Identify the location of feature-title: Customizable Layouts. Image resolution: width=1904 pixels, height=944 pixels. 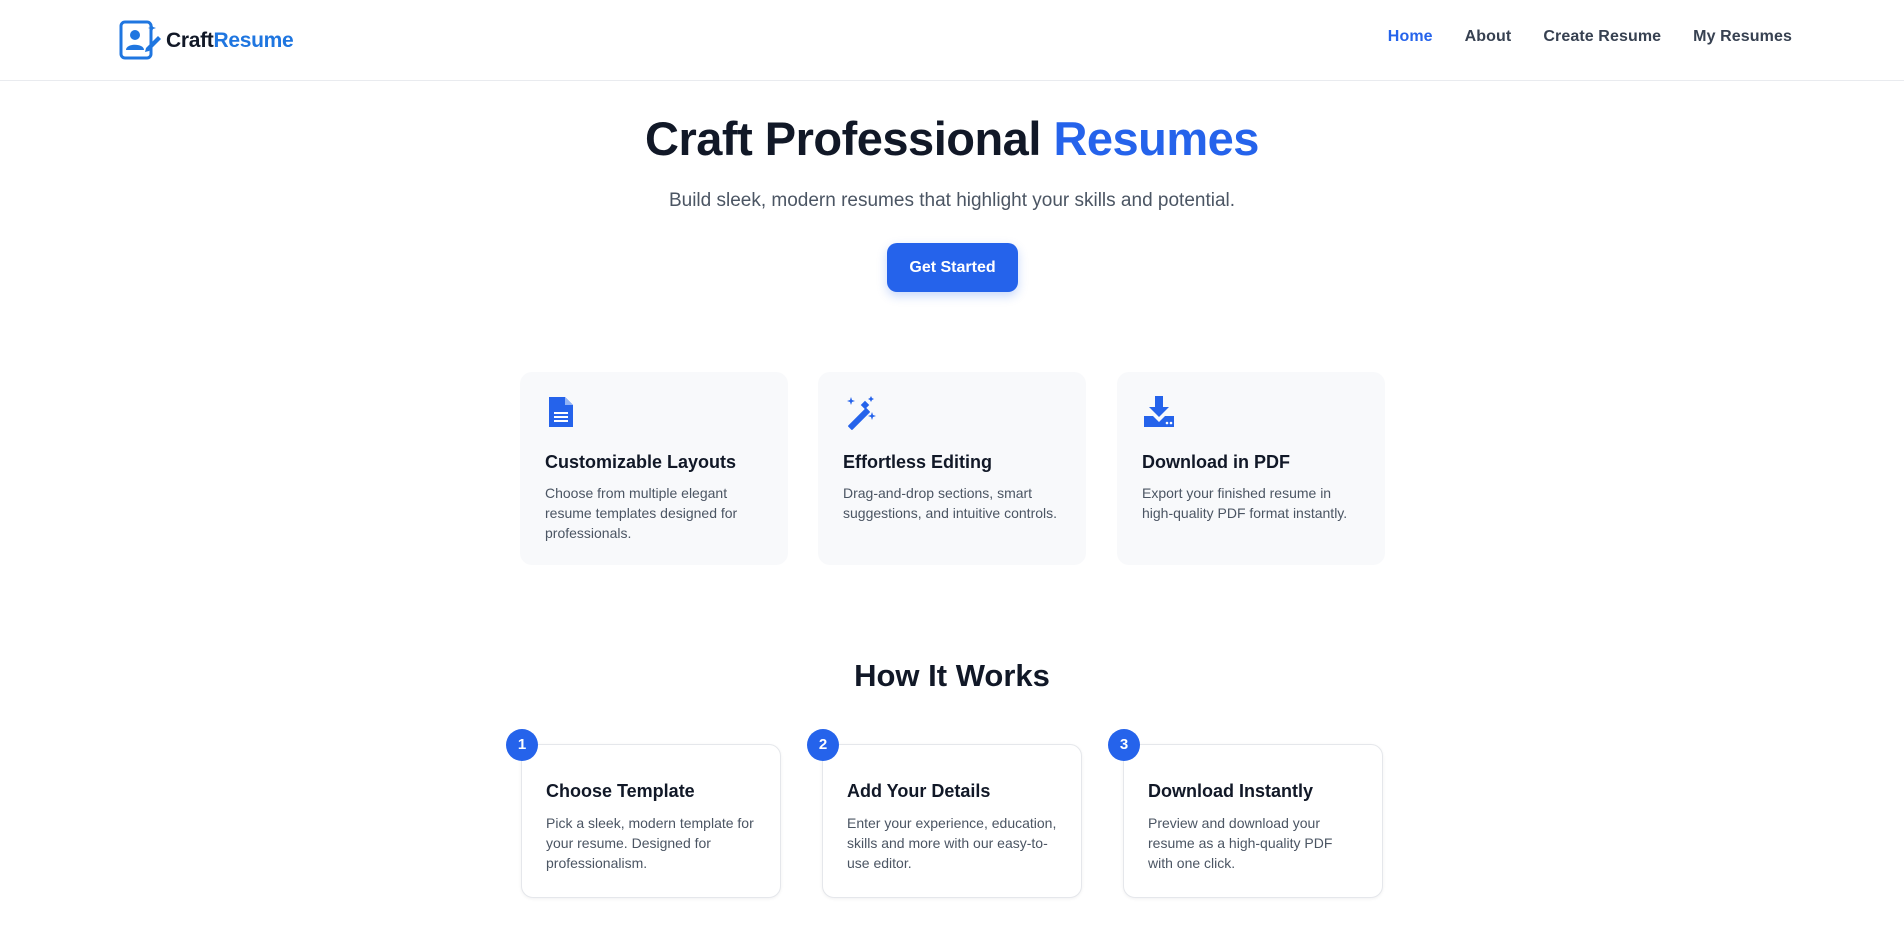
(641, 462).